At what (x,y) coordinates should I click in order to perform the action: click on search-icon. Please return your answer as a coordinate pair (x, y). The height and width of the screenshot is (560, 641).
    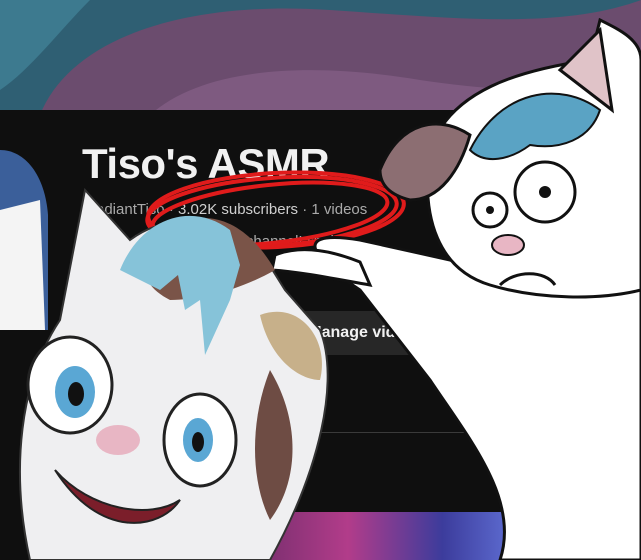
    Looking at the image, I should click on (309, 404).